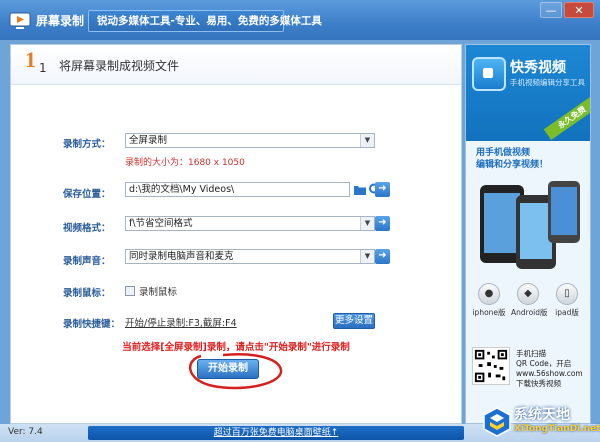 This screenshot has height=442, width=600. I want to click on ad-ribbon: 永久免费, so click(566, 117).